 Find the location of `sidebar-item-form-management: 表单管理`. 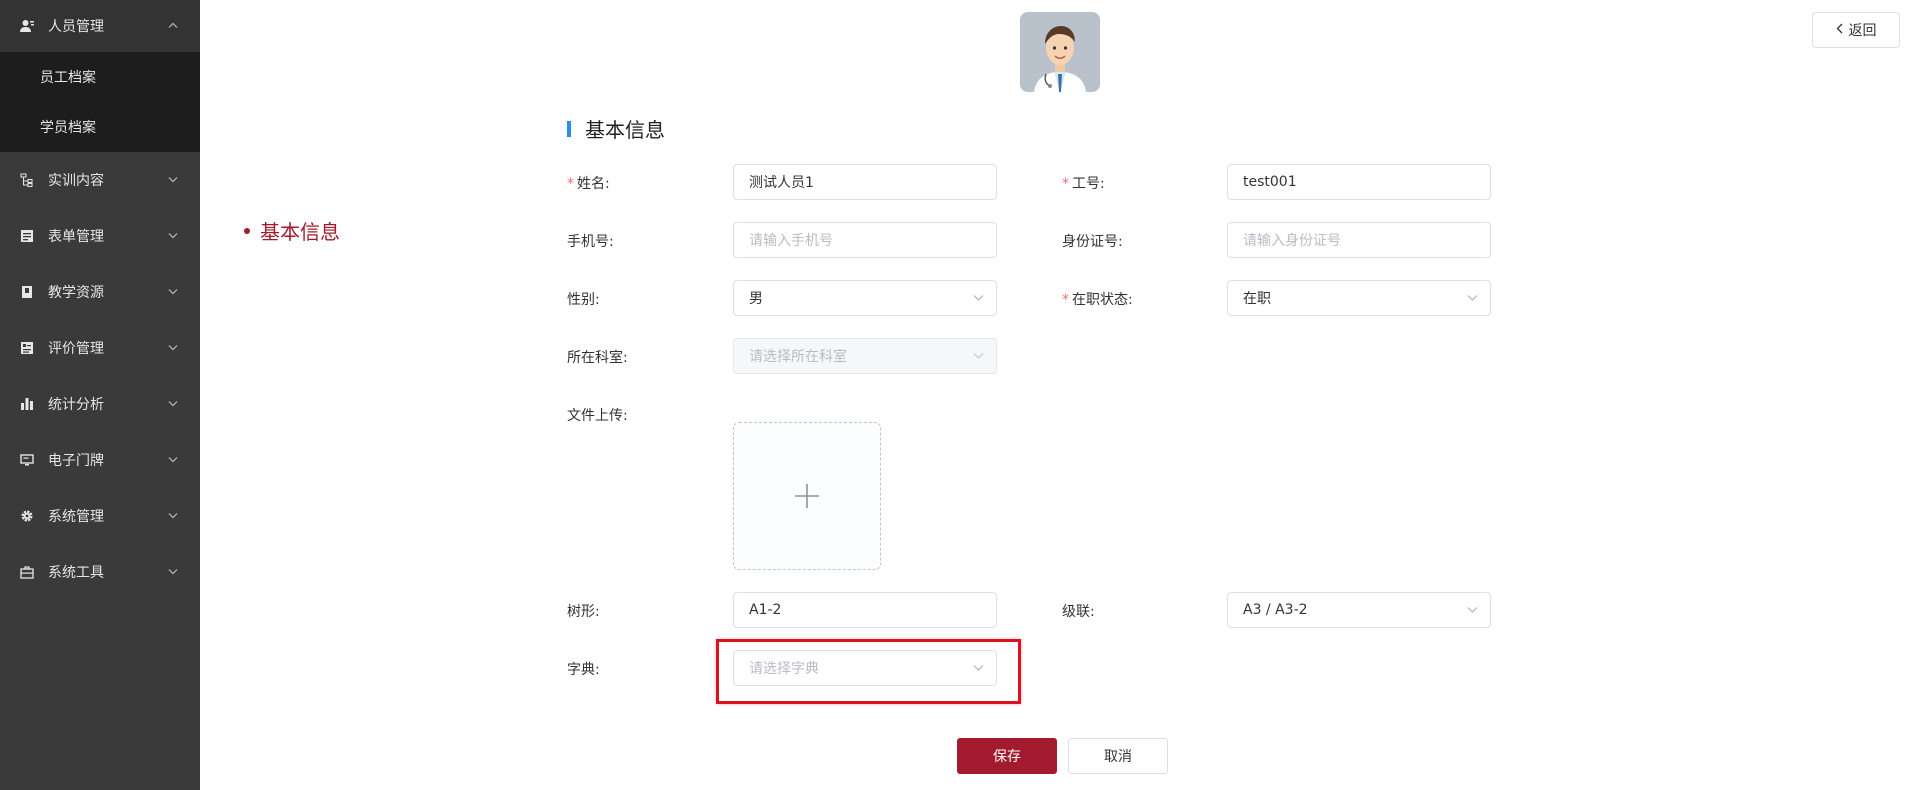

sidebar-item-form-management: 表单管理 is located at coordinates (100, 236).